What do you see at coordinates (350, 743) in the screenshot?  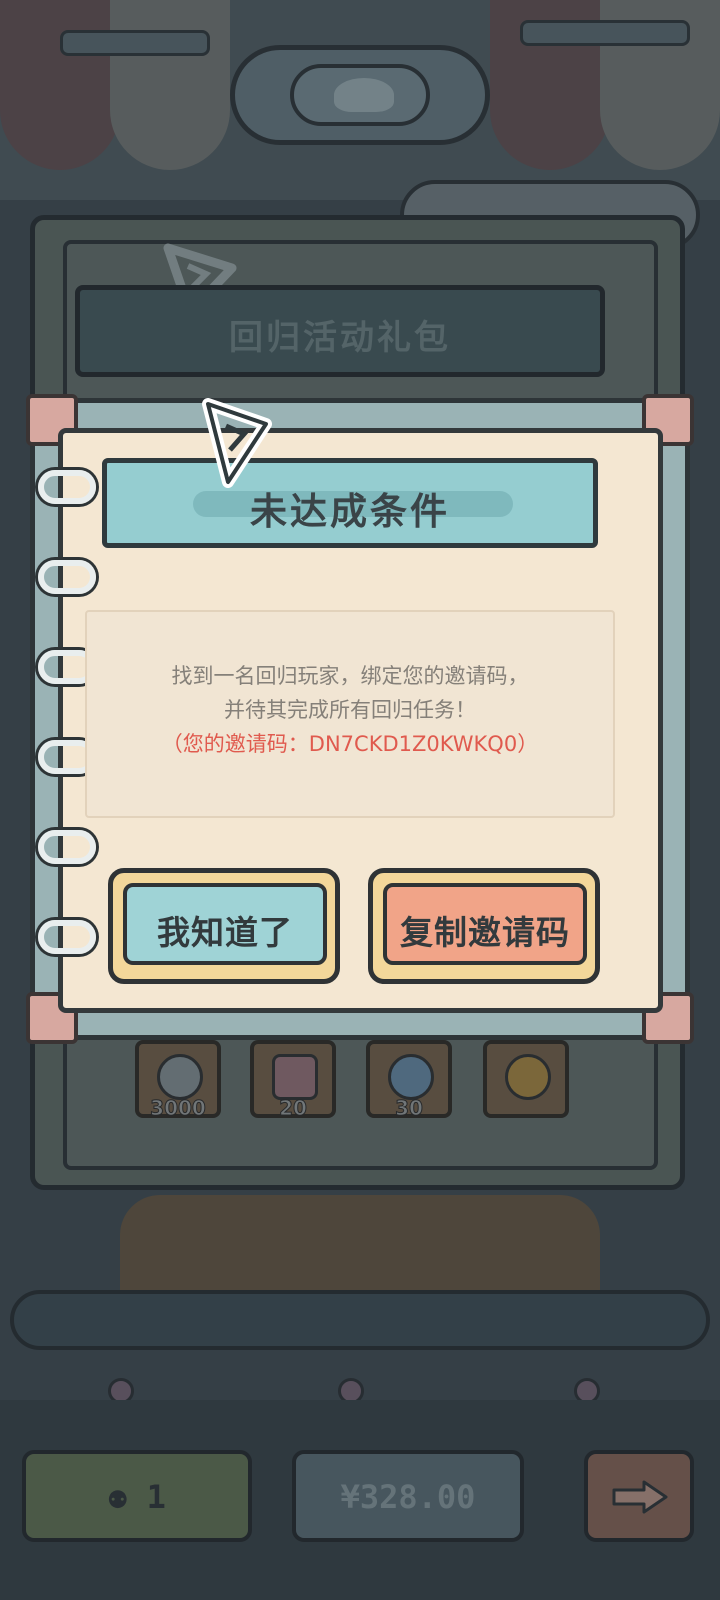 I see `invite-code: （您的邀请码：DN7CKD1Z0KWKQ0）` at bounding box center [350, 743].